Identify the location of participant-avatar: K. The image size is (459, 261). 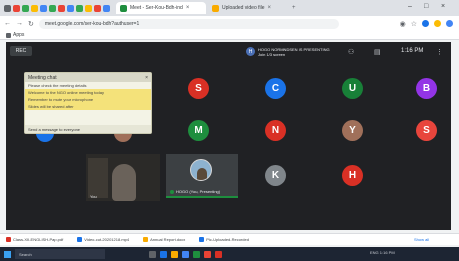
(275, 175).